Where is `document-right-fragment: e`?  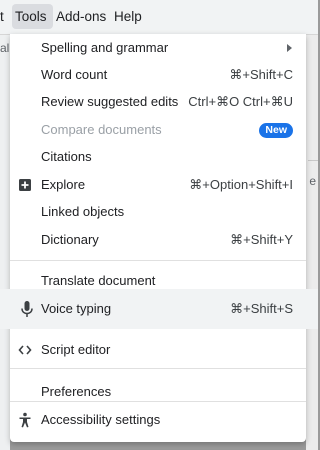 document-right-fragment: e is located at coordinates (312, 181).